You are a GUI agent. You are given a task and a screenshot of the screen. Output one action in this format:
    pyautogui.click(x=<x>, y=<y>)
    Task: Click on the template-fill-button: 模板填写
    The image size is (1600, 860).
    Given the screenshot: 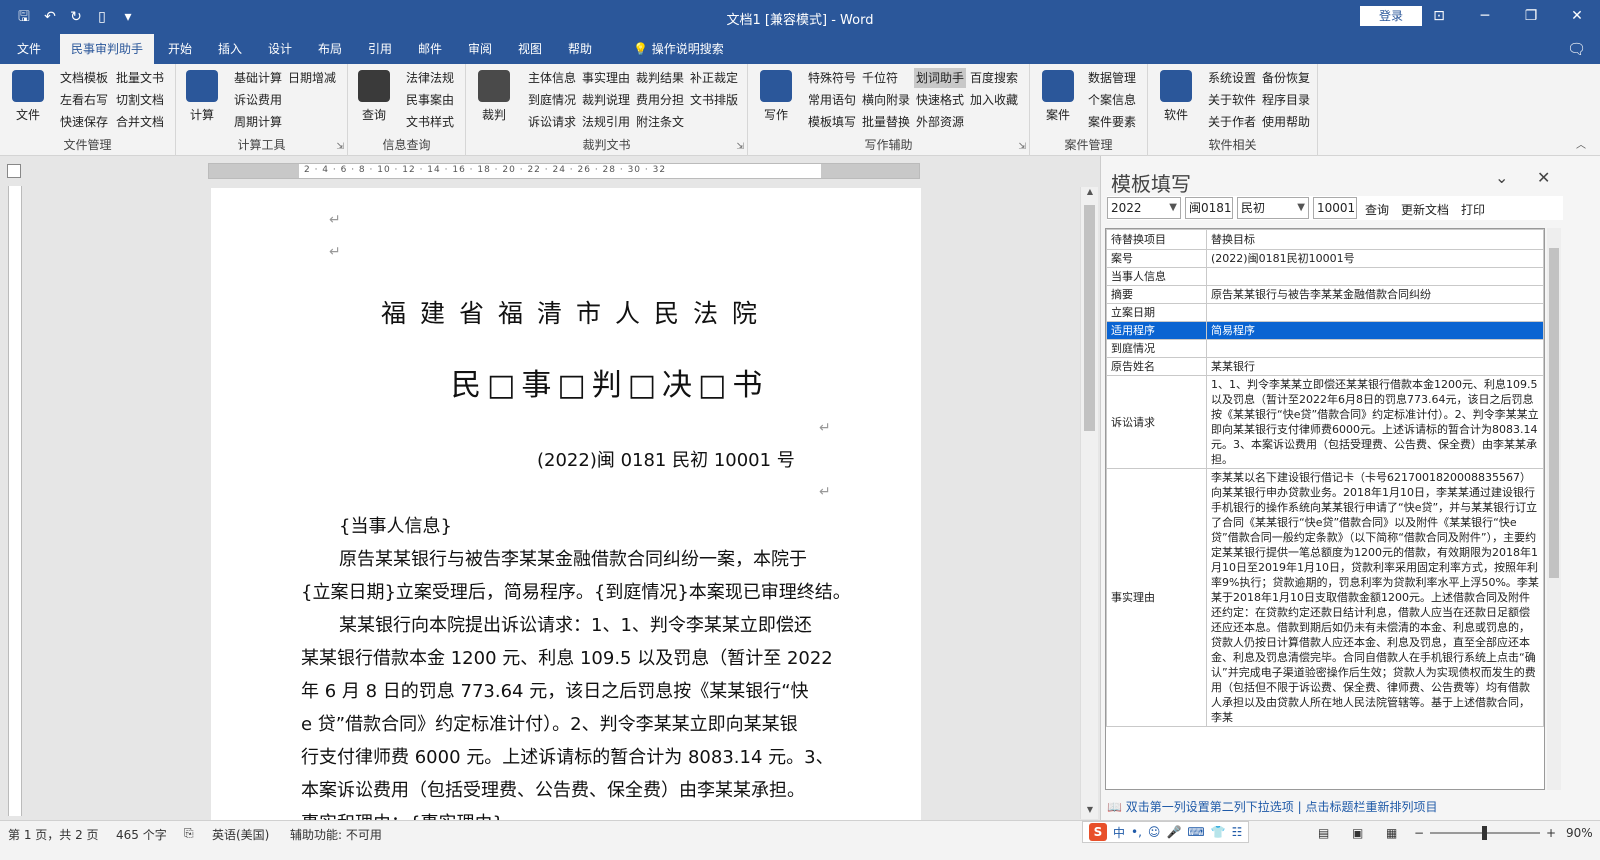 What is the action you would take?
    pyautogui.click(x=832, y=122)
    